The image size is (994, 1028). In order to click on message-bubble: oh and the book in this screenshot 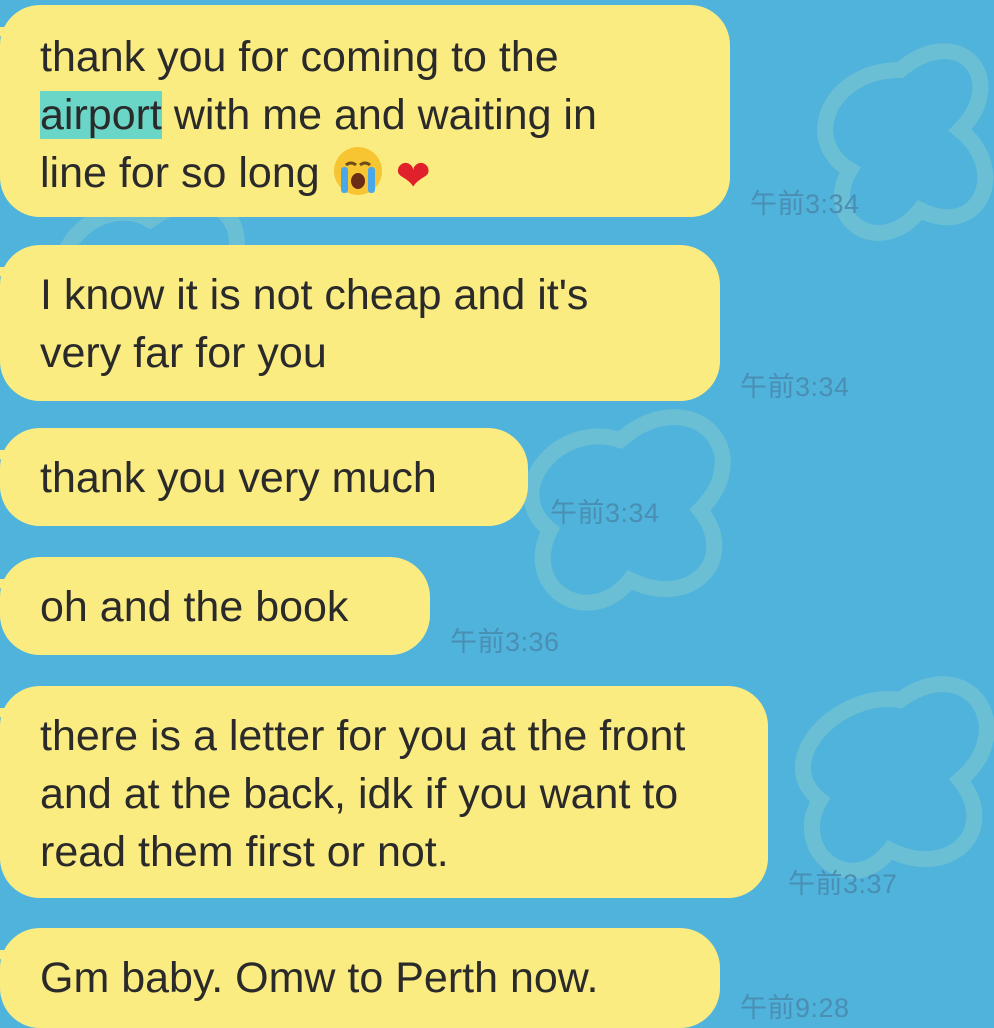, I will do `click(215, 606)`.